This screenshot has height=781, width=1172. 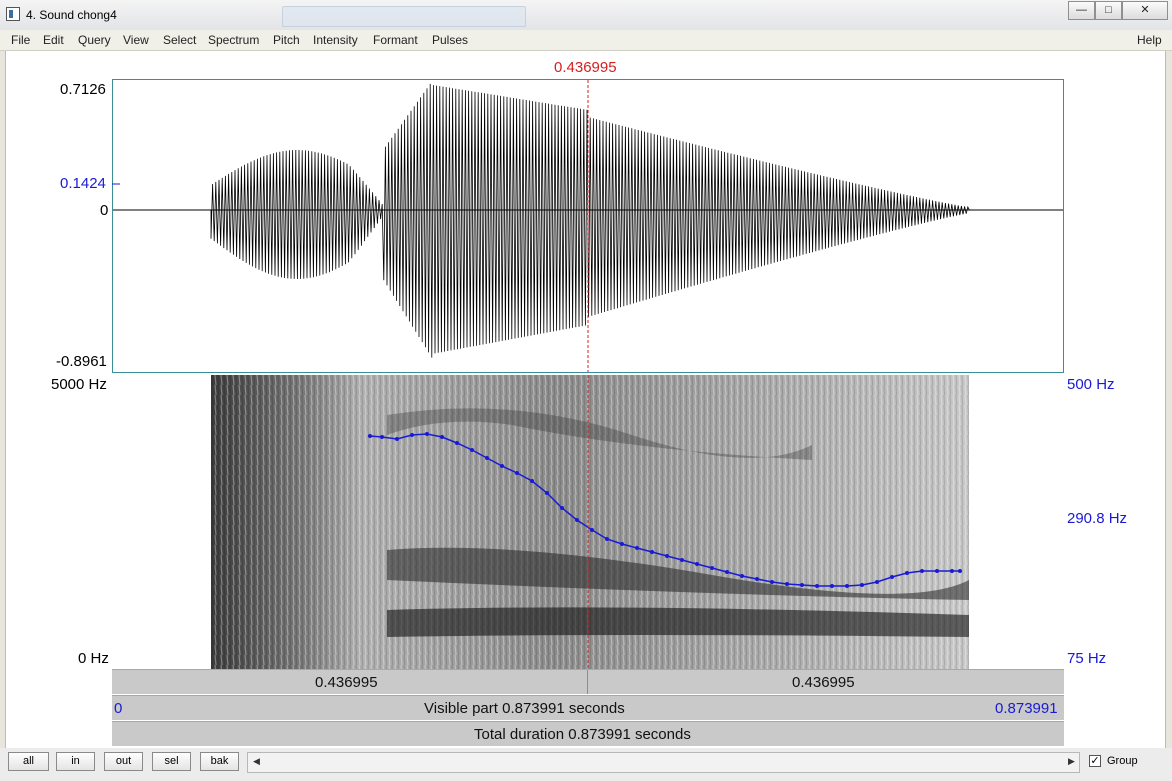 I want to click on menu-formant: Formant, so click(x=395, y=40).